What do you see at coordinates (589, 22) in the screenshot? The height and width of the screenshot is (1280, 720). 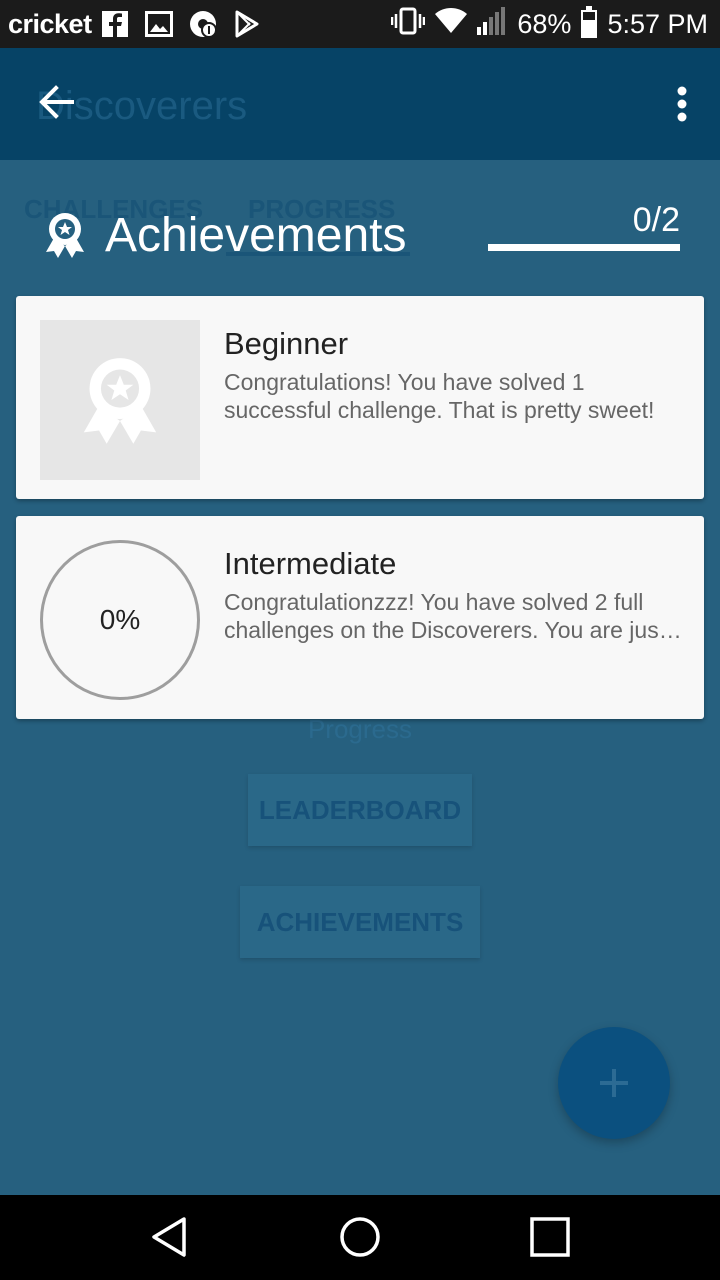 I see `battery-icon` at bounding box center [589, 22].